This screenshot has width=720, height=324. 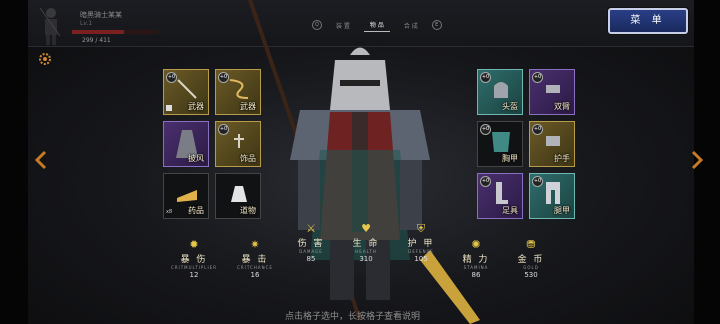 I want to click on slot-label: 胸甲, so click(x=510, y=158).